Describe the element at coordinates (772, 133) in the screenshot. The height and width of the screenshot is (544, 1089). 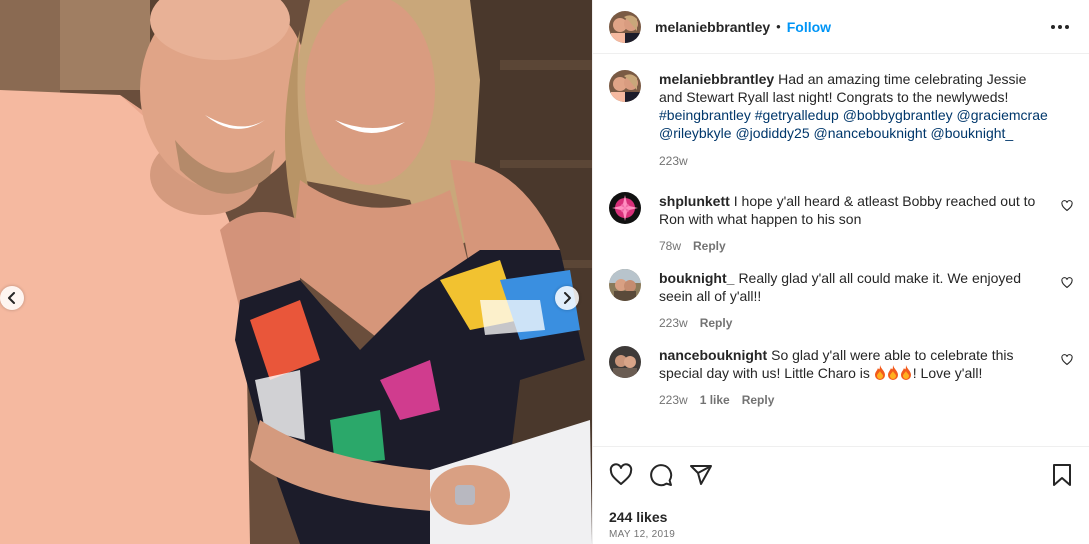
I see `caption-tag: @jodiddy25` at that location.